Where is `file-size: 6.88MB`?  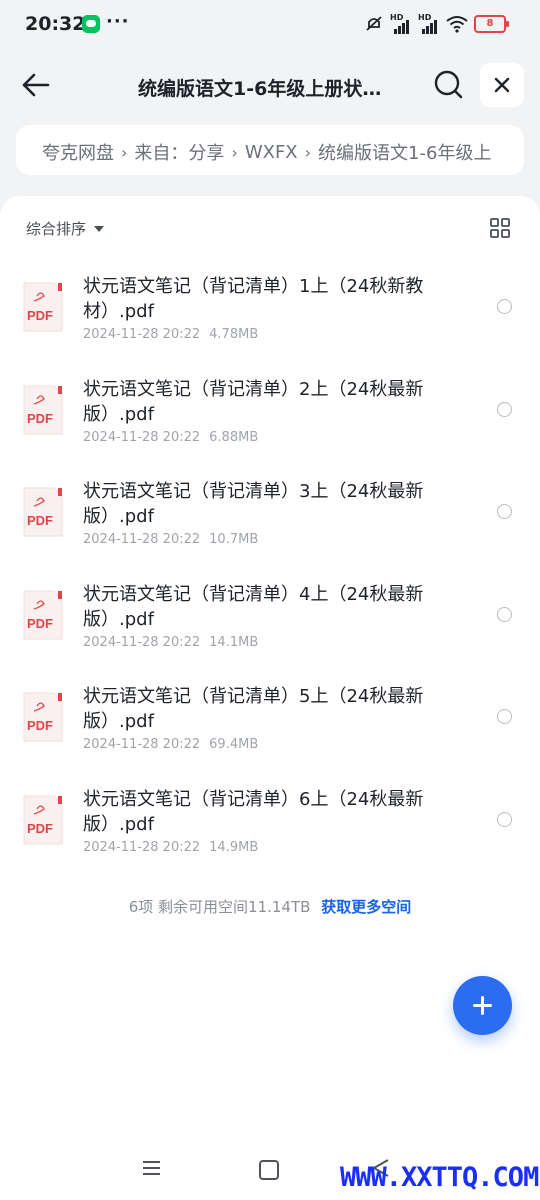 file-size: 6.88MB is located at coordinates (234, 437).